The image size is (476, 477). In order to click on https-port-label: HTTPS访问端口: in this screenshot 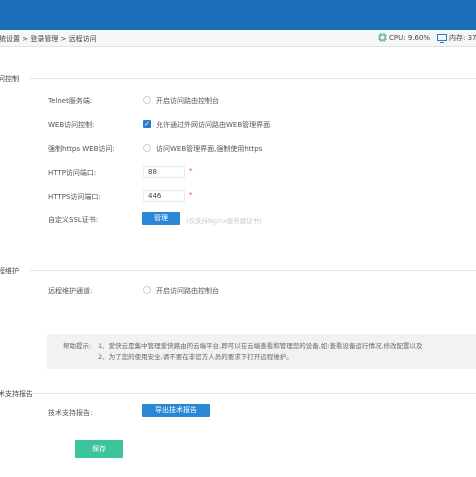, I will do `click(74, 197)`.